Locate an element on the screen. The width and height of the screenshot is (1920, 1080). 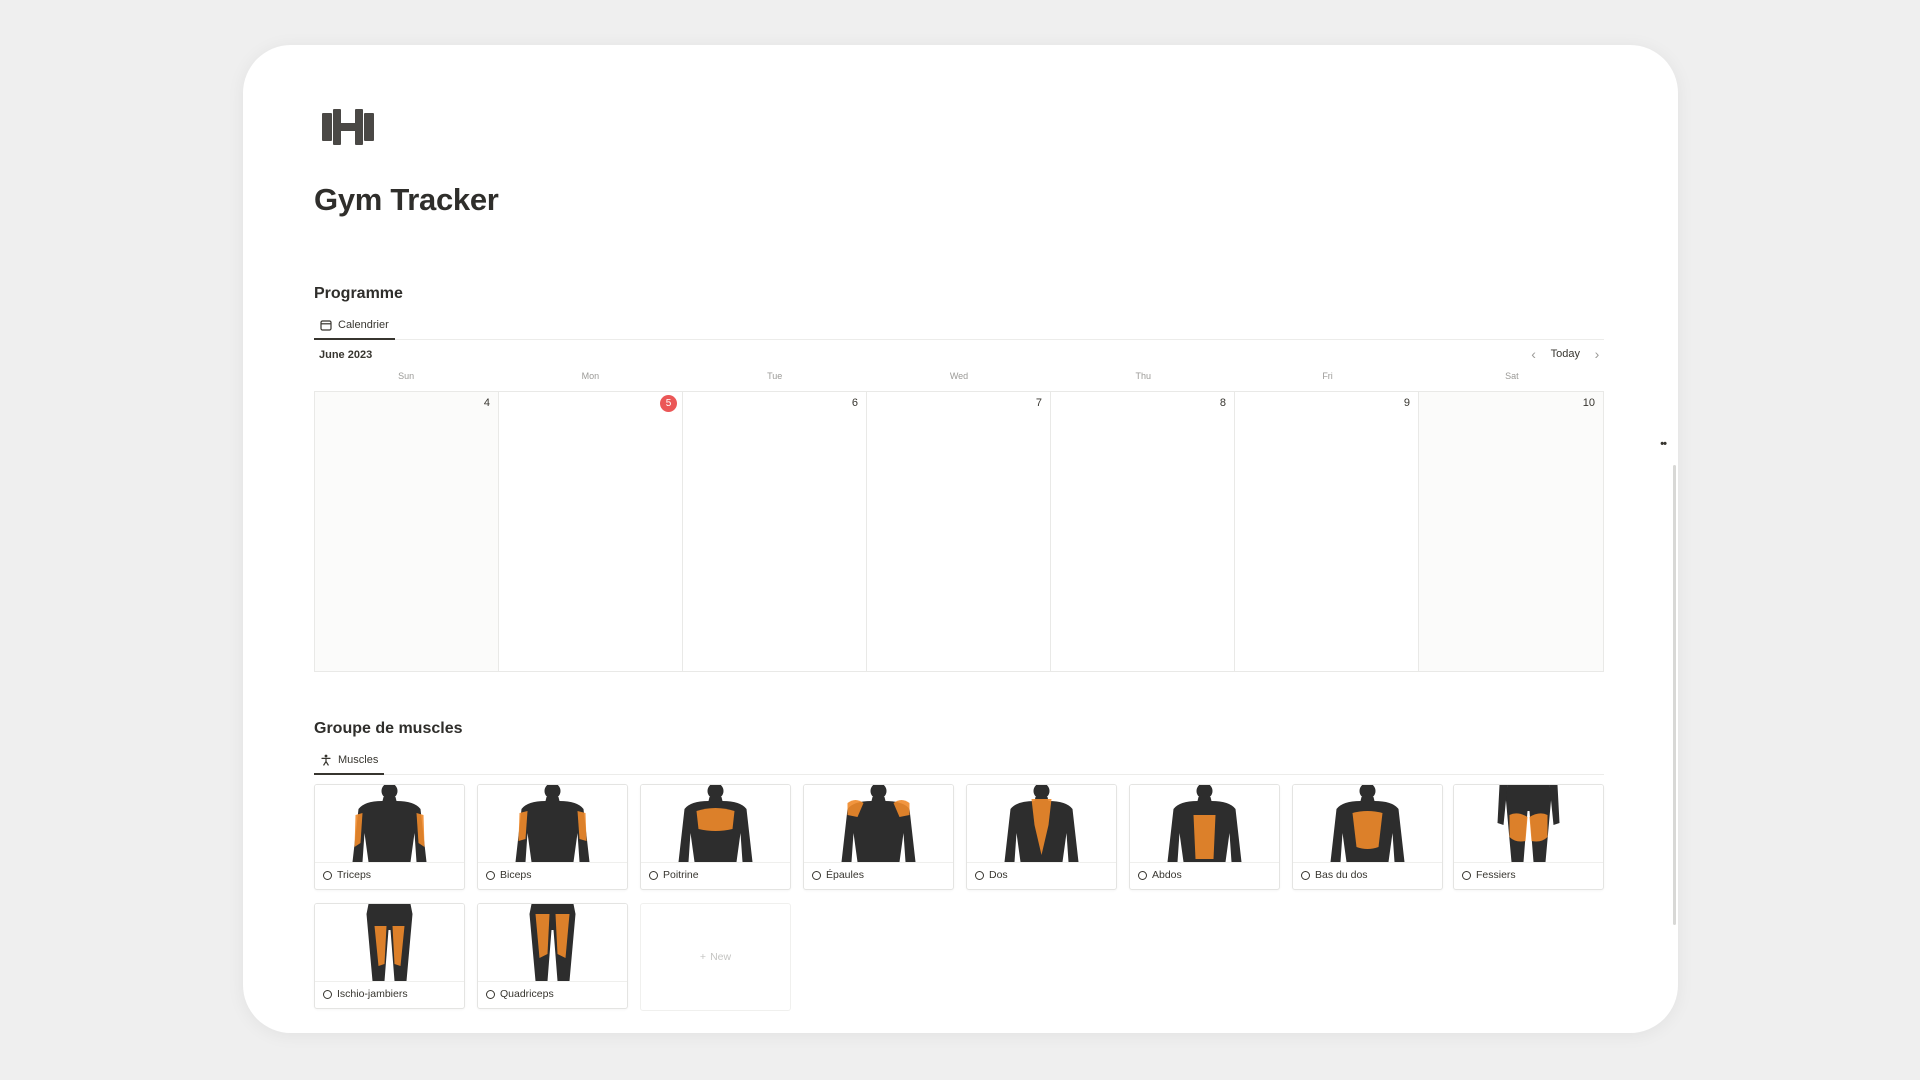
programme-view-tabs: Calendrier is located at coordinates (959, 324).